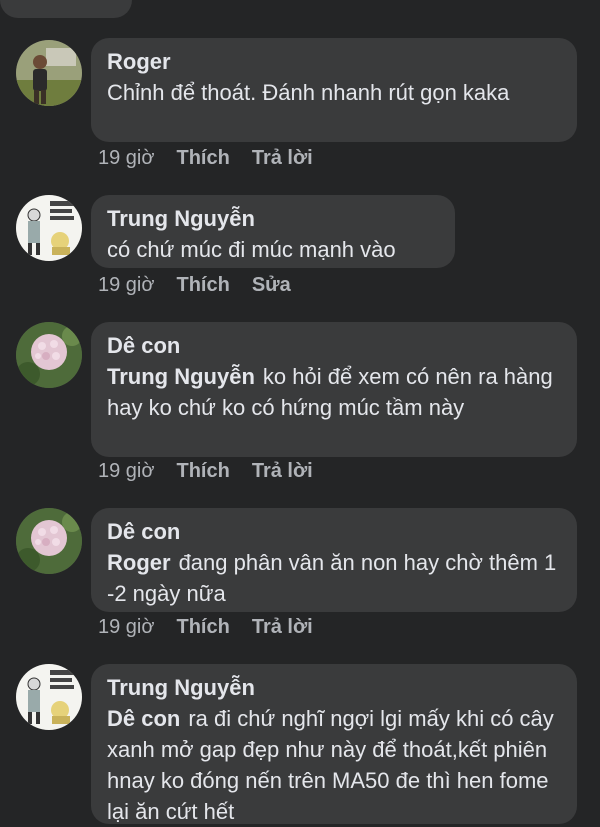  What do you see at coordinates (251, 249) in the screenshot?
I see `comment-text: có chứ múc đi múc mạnh vào` at bounding box center [251, 249].